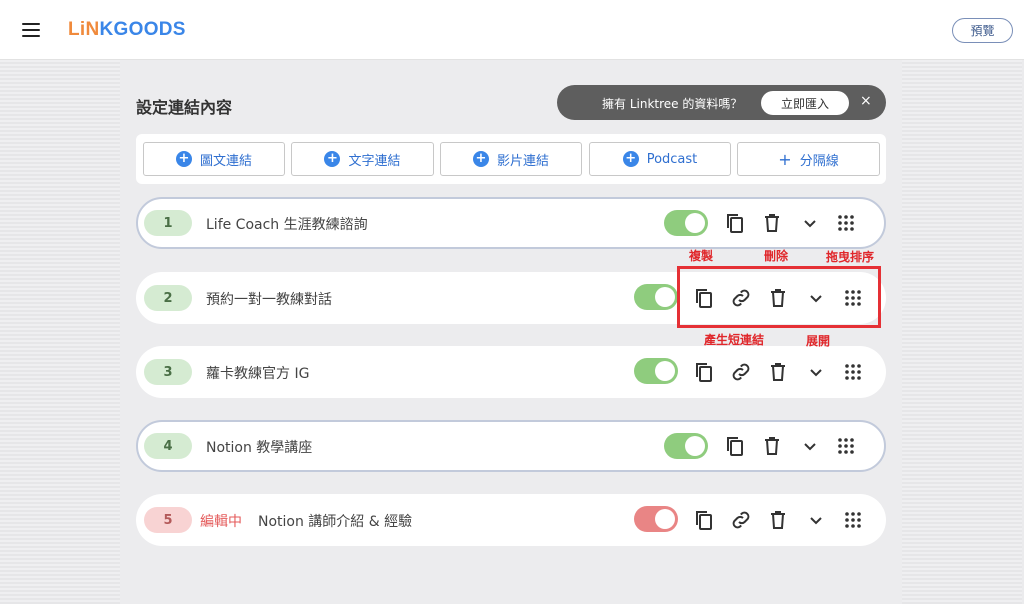  What do you see at coordinates (168, 298) in the screenshot?
I see `row-number-badge: 2` at bounding box center [168, 298].